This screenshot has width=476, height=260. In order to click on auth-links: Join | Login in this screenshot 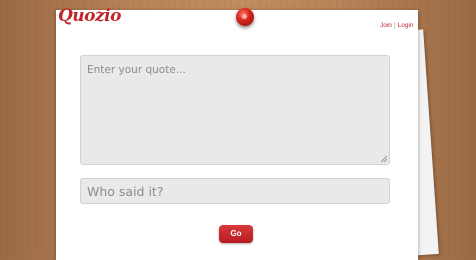, I will do `click(397, 25)`.